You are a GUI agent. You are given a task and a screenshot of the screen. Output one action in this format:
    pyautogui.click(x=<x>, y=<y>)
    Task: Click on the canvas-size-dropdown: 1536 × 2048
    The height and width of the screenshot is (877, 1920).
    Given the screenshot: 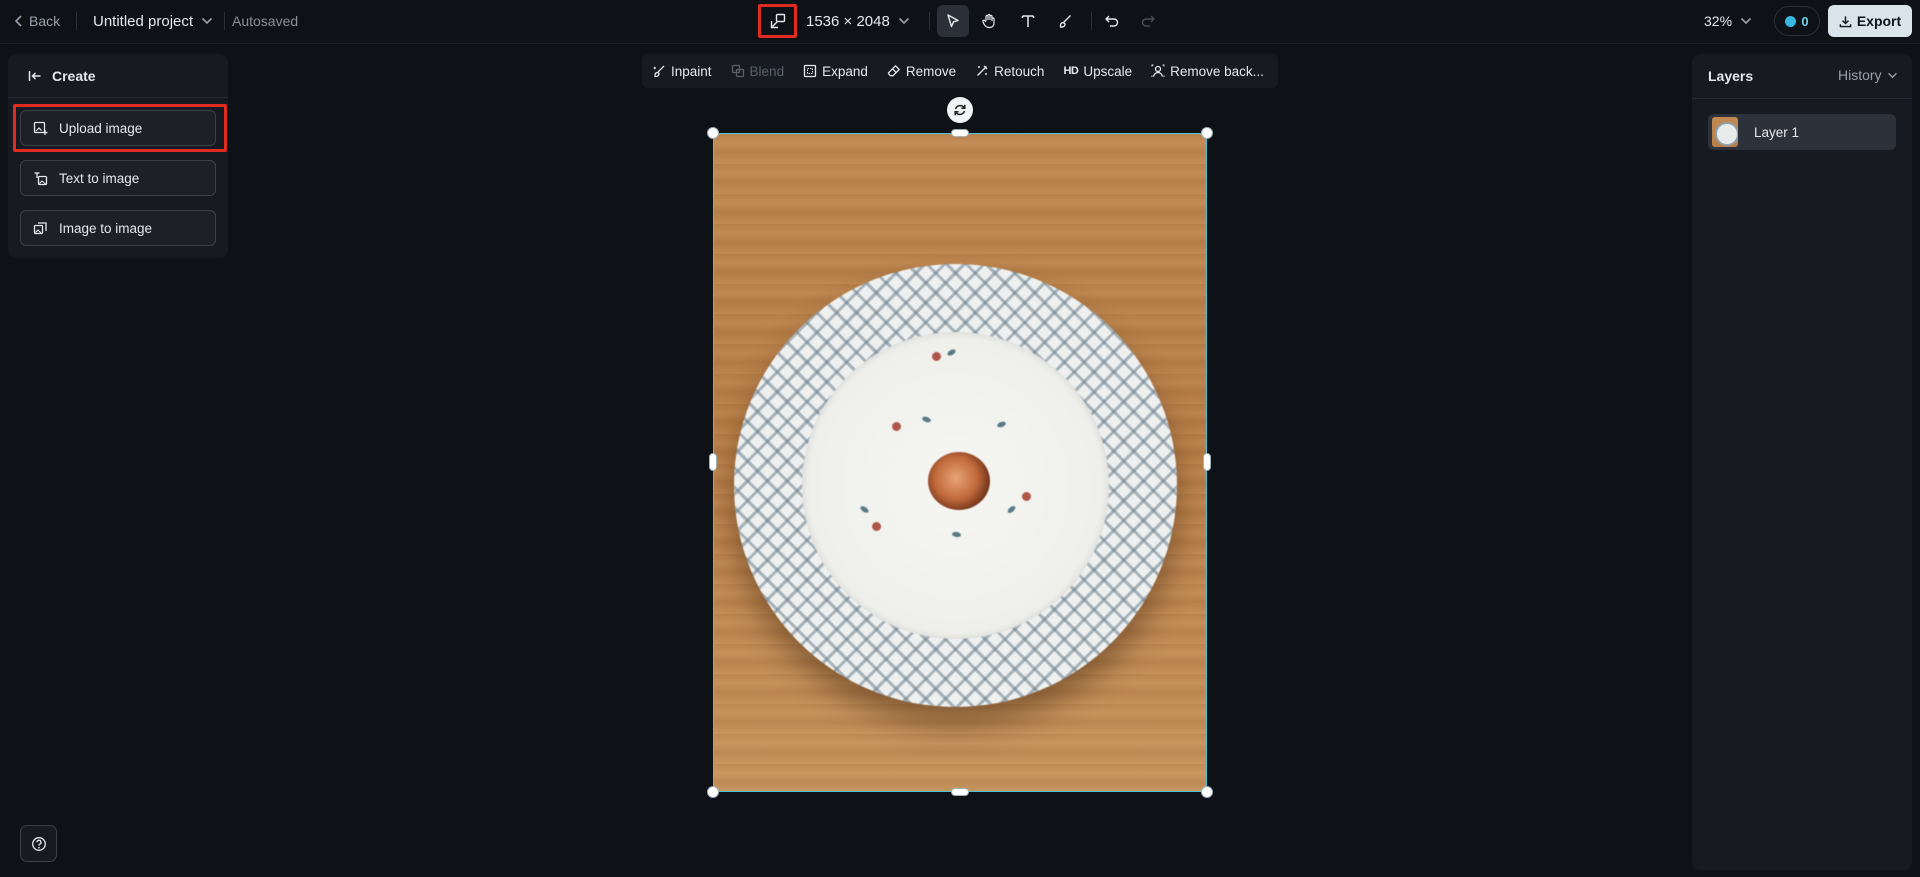 What is the action you would take?
    pyautogui.click(x=858, y=21)
    